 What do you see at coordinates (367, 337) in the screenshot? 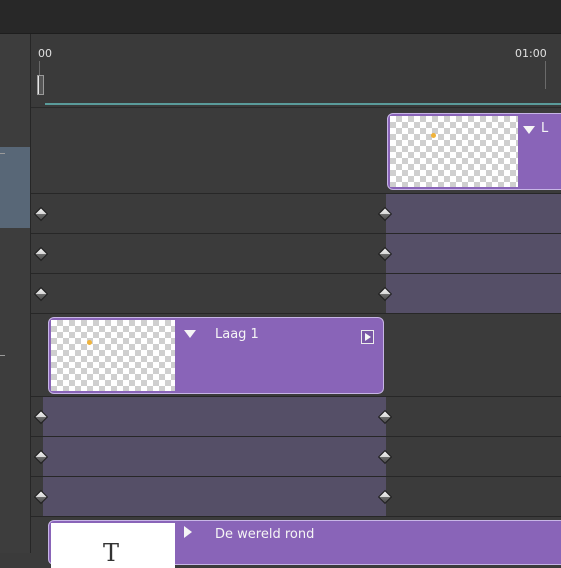
I see `clip-end-arrow-icon` at bounding box center [367, 337].